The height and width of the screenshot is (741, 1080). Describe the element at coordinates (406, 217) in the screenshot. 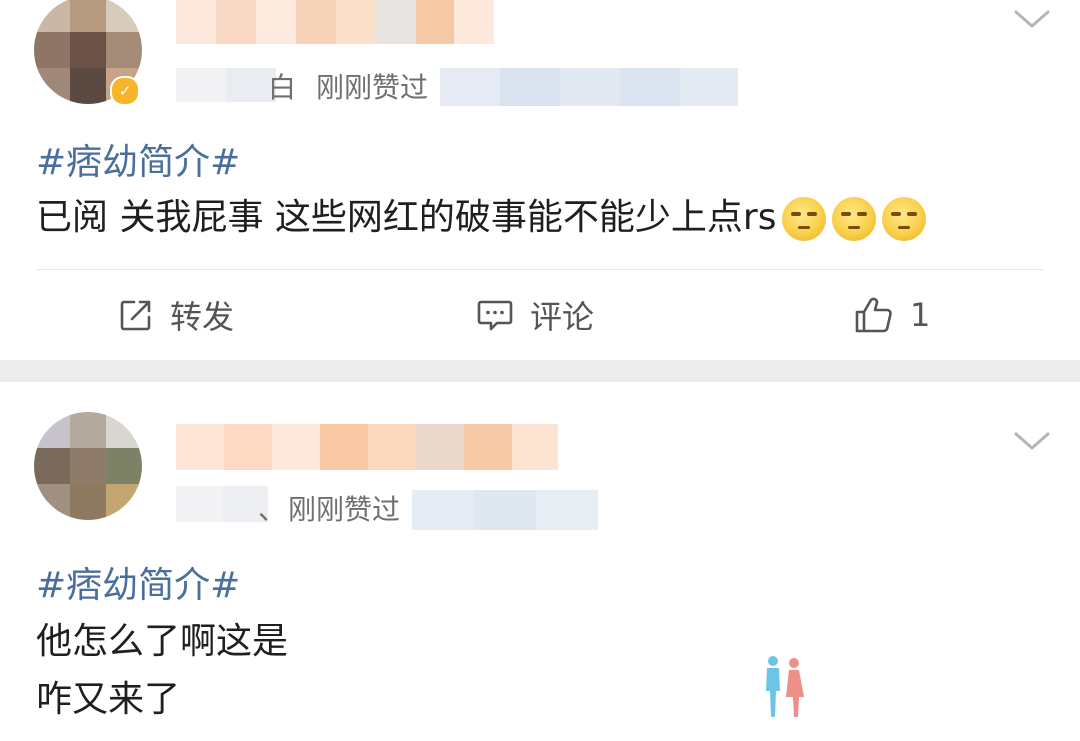

I see `post-content-text: 已阅 关我屁事 这些网红的破事能不能少上点rs` at that location.